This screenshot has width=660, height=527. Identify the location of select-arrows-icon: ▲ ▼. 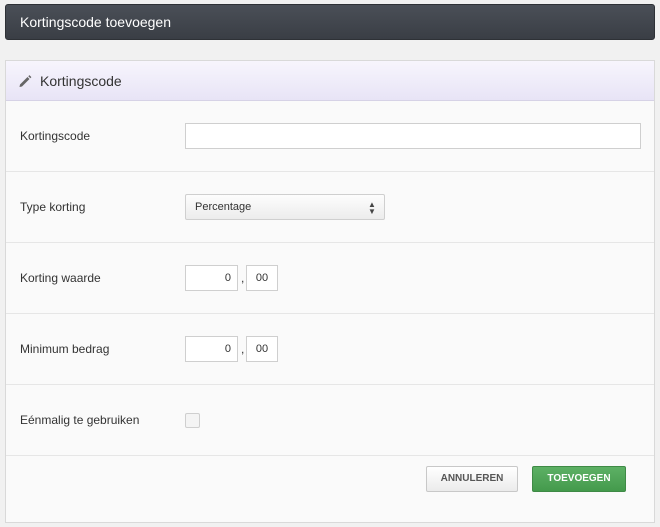
(372, 208).